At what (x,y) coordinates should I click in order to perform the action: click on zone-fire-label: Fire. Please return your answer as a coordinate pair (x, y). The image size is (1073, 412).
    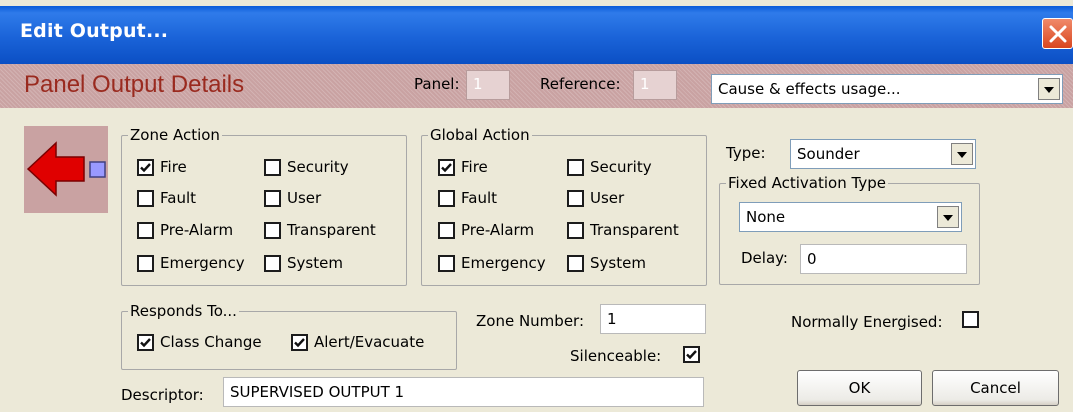
    Looking at the image, I should click on (173, 167).